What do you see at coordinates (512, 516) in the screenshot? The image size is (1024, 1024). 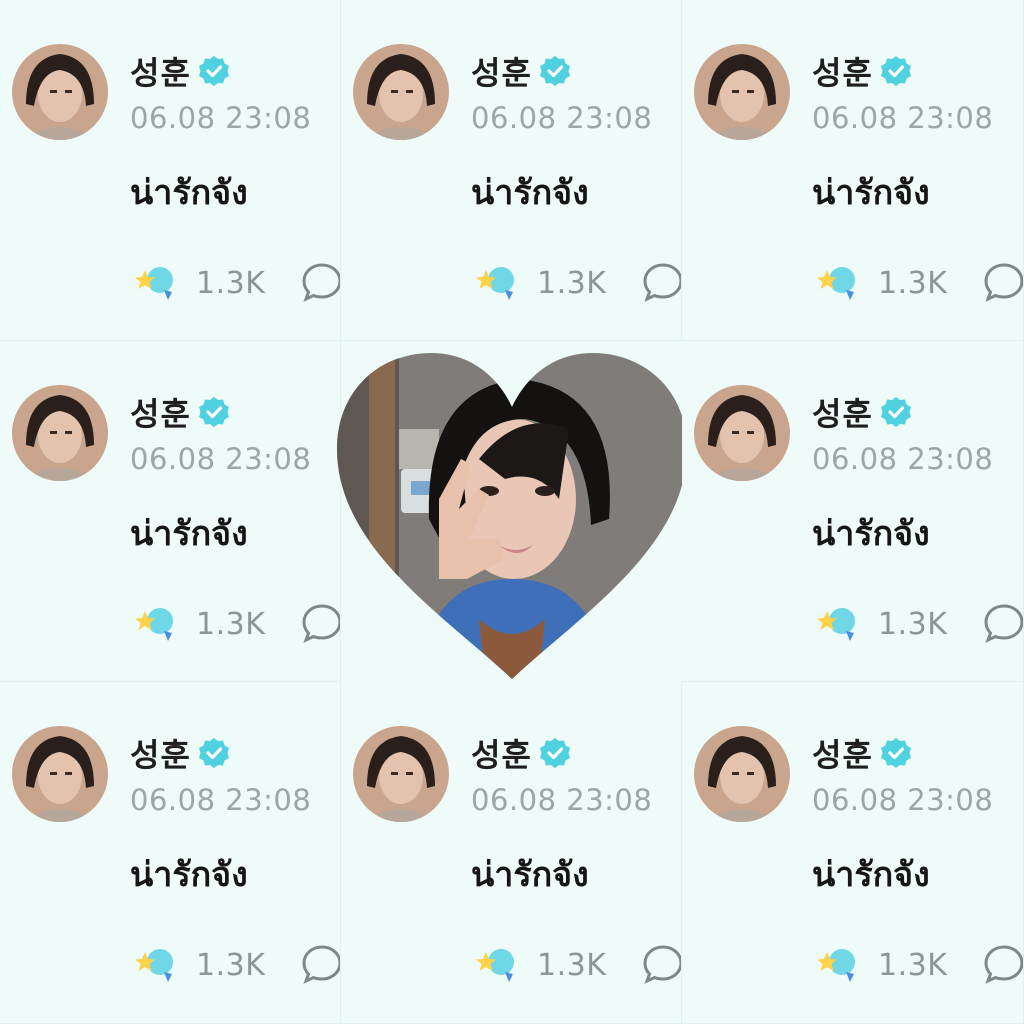 I see `heart-photo` at bounding box center [512, 516].